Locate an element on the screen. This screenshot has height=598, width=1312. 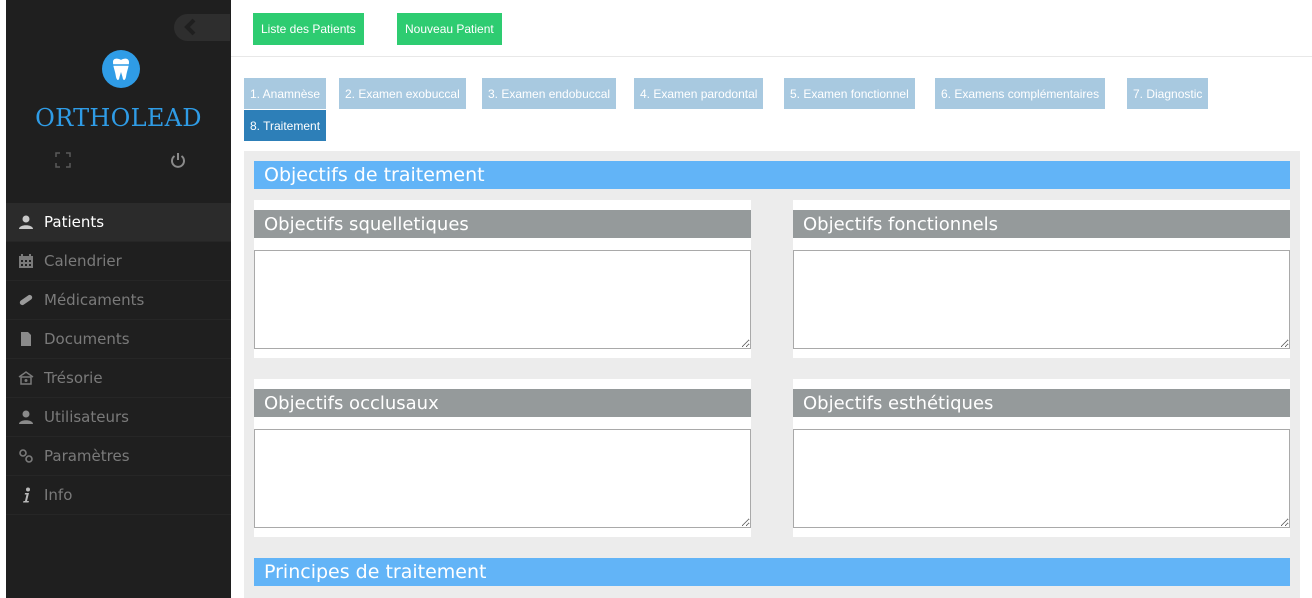
chevron-left-icon is located at coordinates (190, 27).